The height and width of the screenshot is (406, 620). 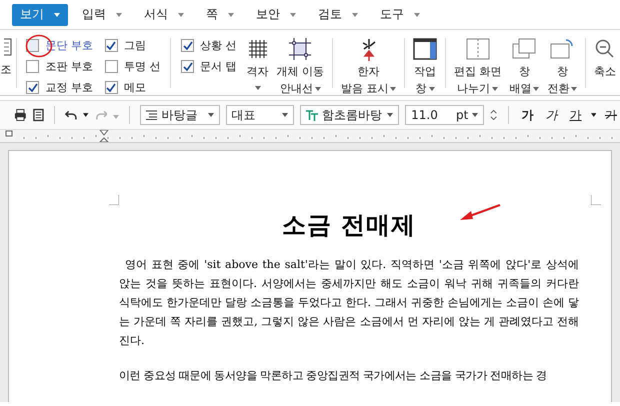 I want to click on paragraph-style-icon, so click(x=152, y=115).